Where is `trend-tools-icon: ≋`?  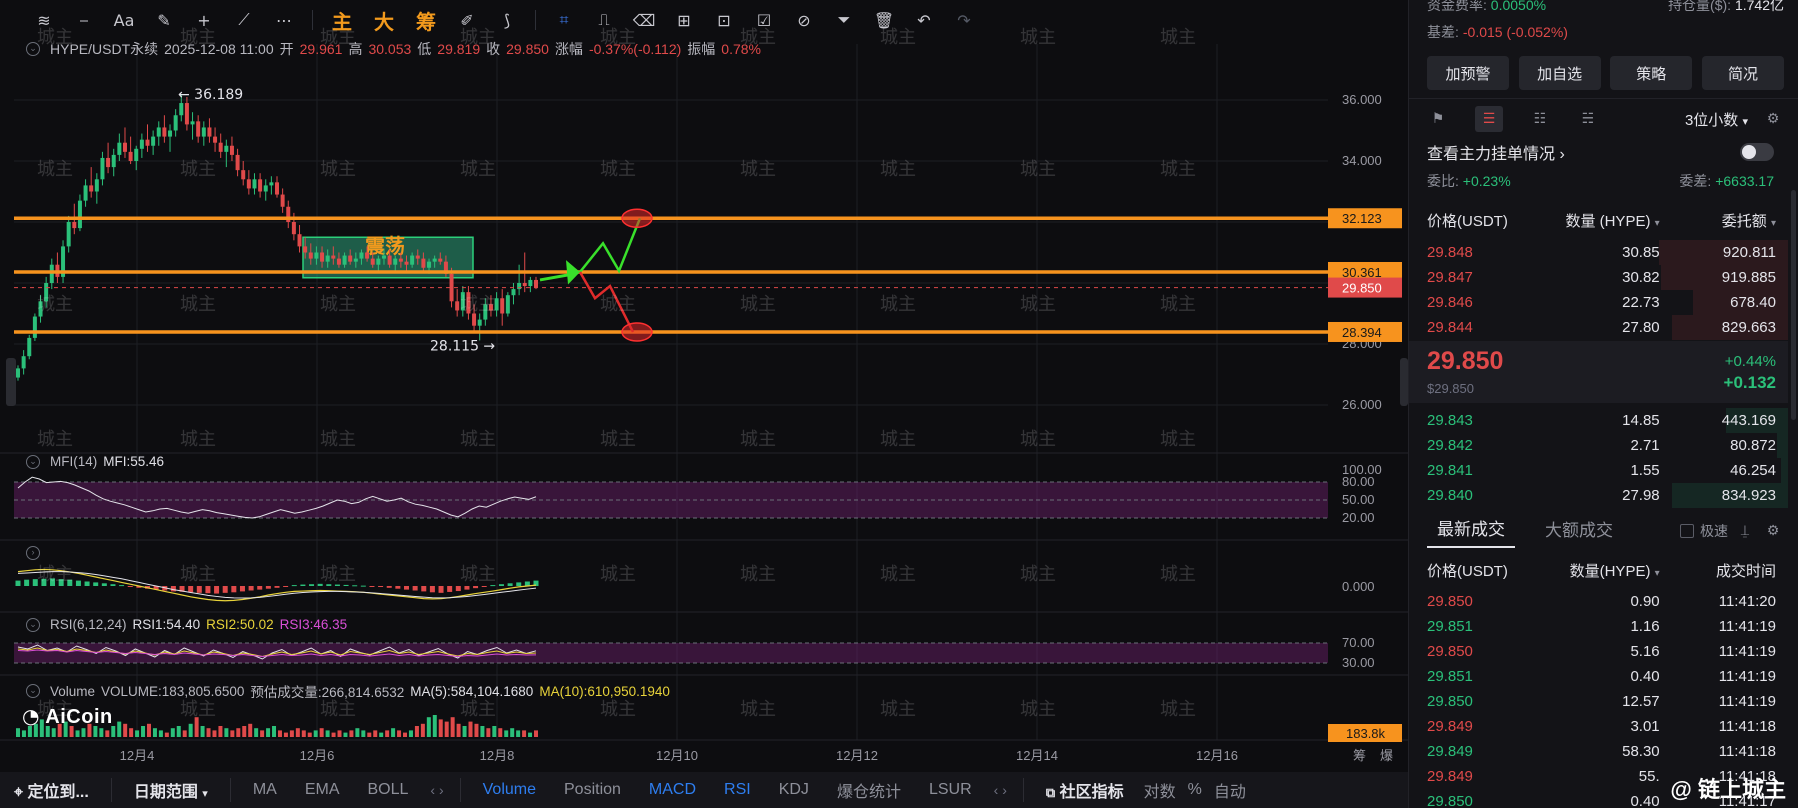
trend-tools-icon: ≋ is located at coordinates (44, 20).